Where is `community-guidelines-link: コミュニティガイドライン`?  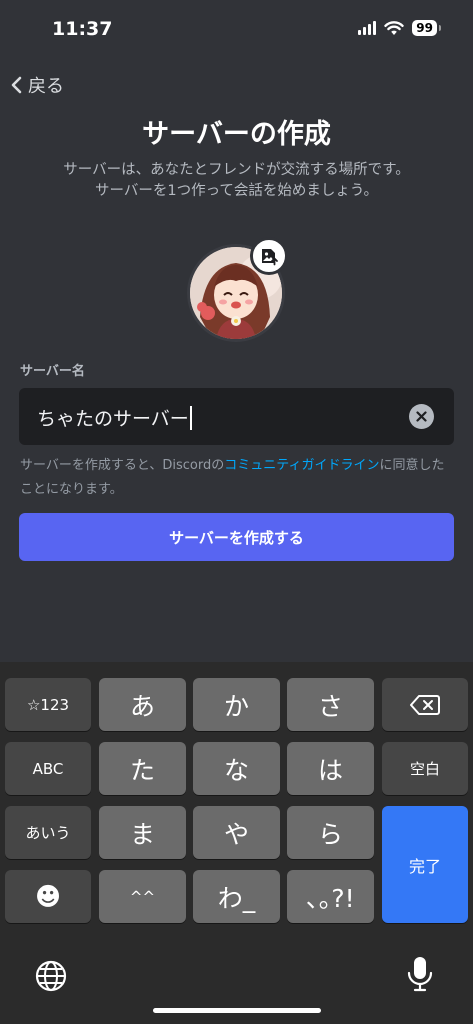
community-guidelines-link: コミュニティガイドライン is located at coordinates (301, 465).